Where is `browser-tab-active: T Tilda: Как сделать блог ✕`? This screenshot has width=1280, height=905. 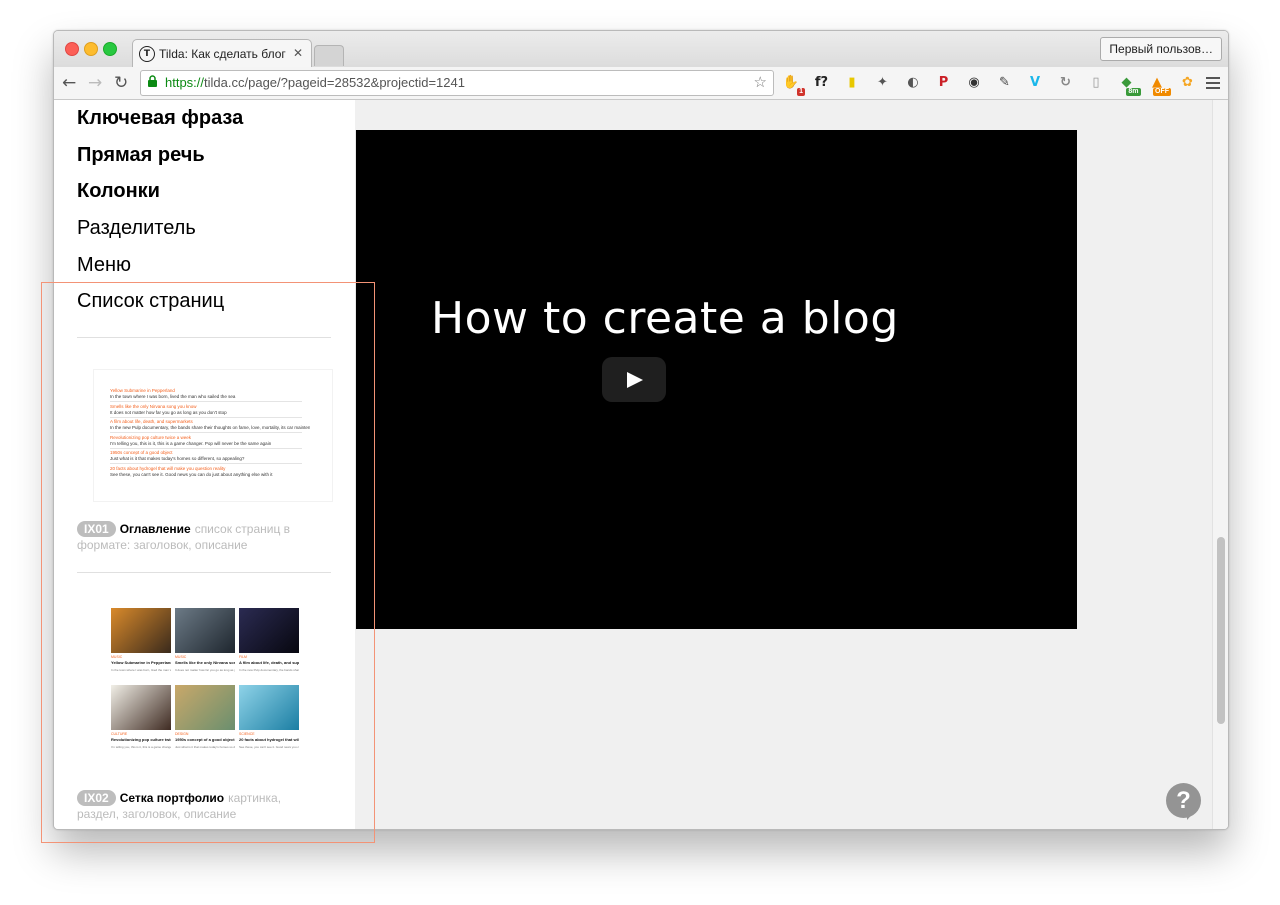
browser-tab-active: T Tilda: Как сделать блог ✕ is located at coordinates (222, 53).